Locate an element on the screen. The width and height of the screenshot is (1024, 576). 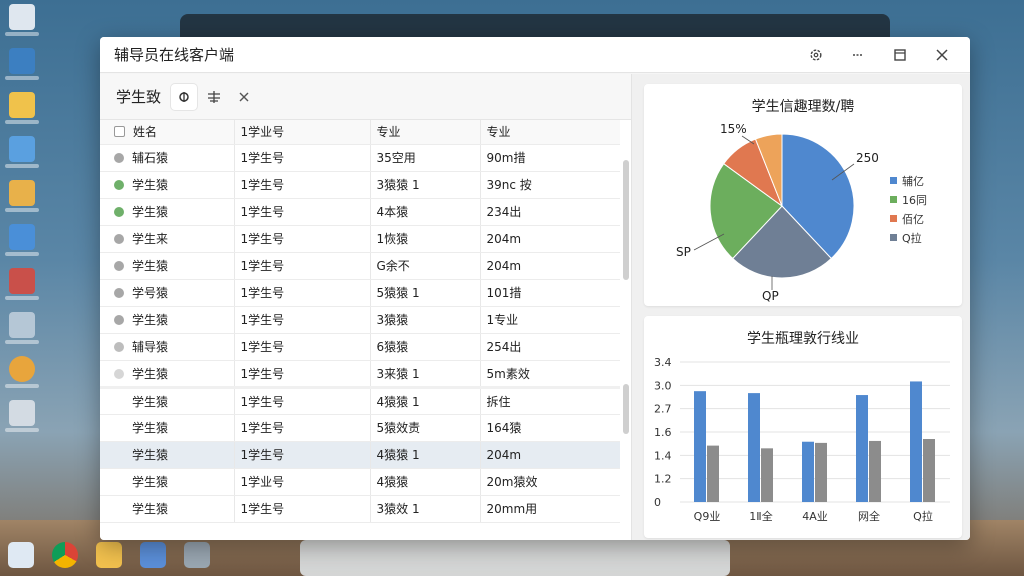
table-row: 学生猿 1学生号 4猿猿 1 204m is located at coordinates (360, 455).